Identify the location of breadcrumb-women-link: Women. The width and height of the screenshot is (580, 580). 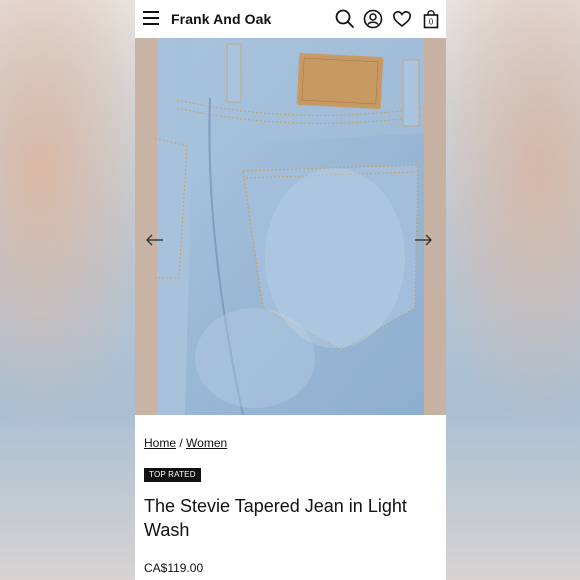
(206, 443).